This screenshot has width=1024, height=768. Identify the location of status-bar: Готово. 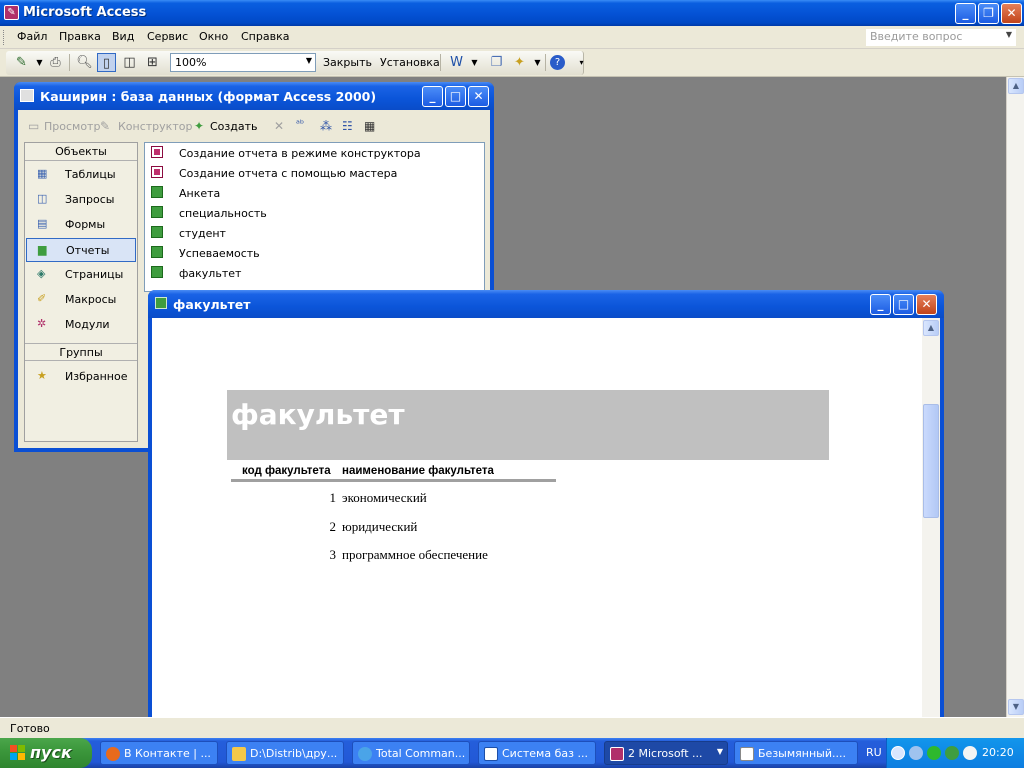
(512, 727).